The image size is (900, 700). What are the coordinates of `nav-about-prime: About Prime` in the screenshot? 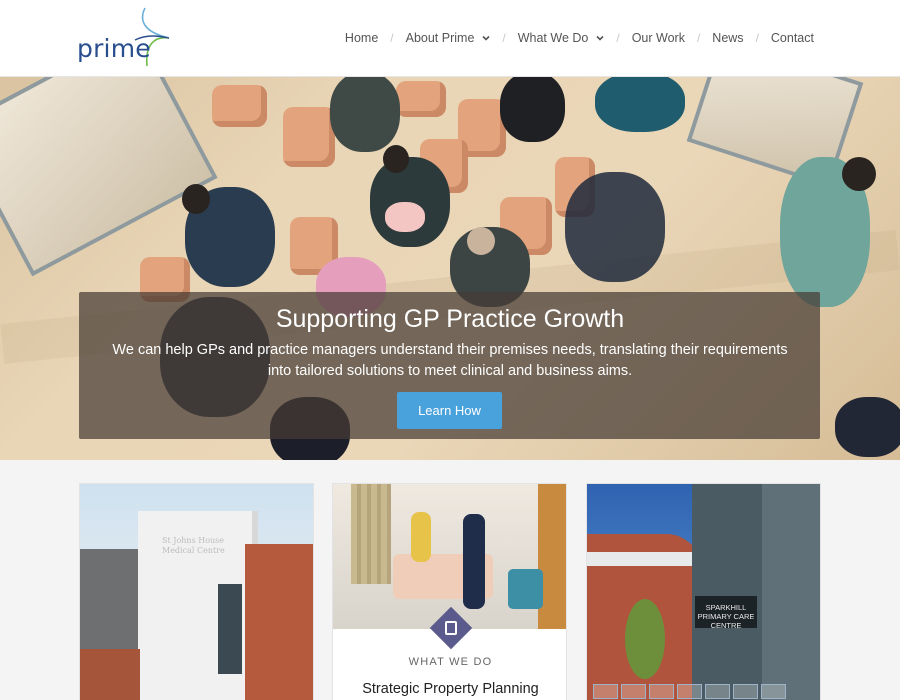 It's located at (448, 38).